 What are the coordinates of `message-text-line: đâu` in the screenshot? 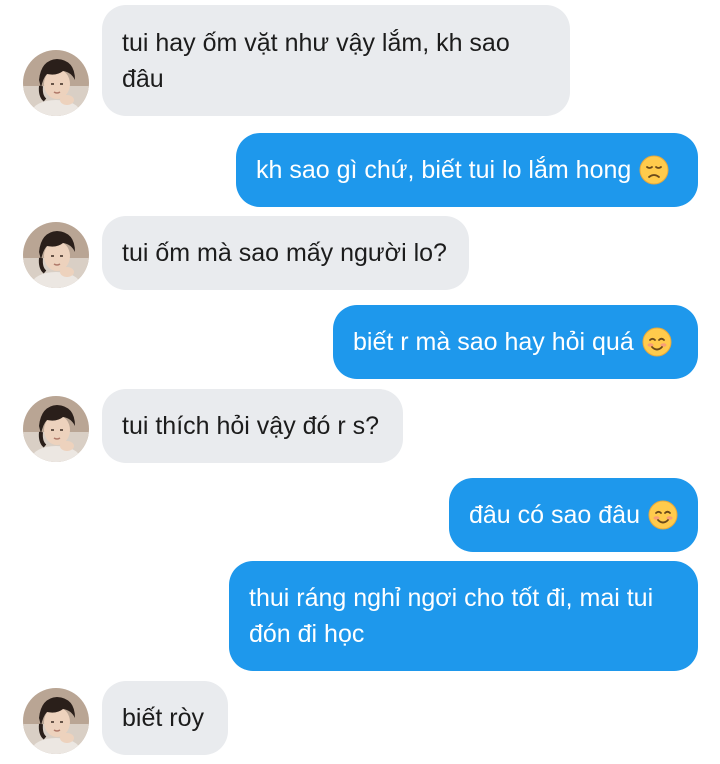 It's located at (143, 78).